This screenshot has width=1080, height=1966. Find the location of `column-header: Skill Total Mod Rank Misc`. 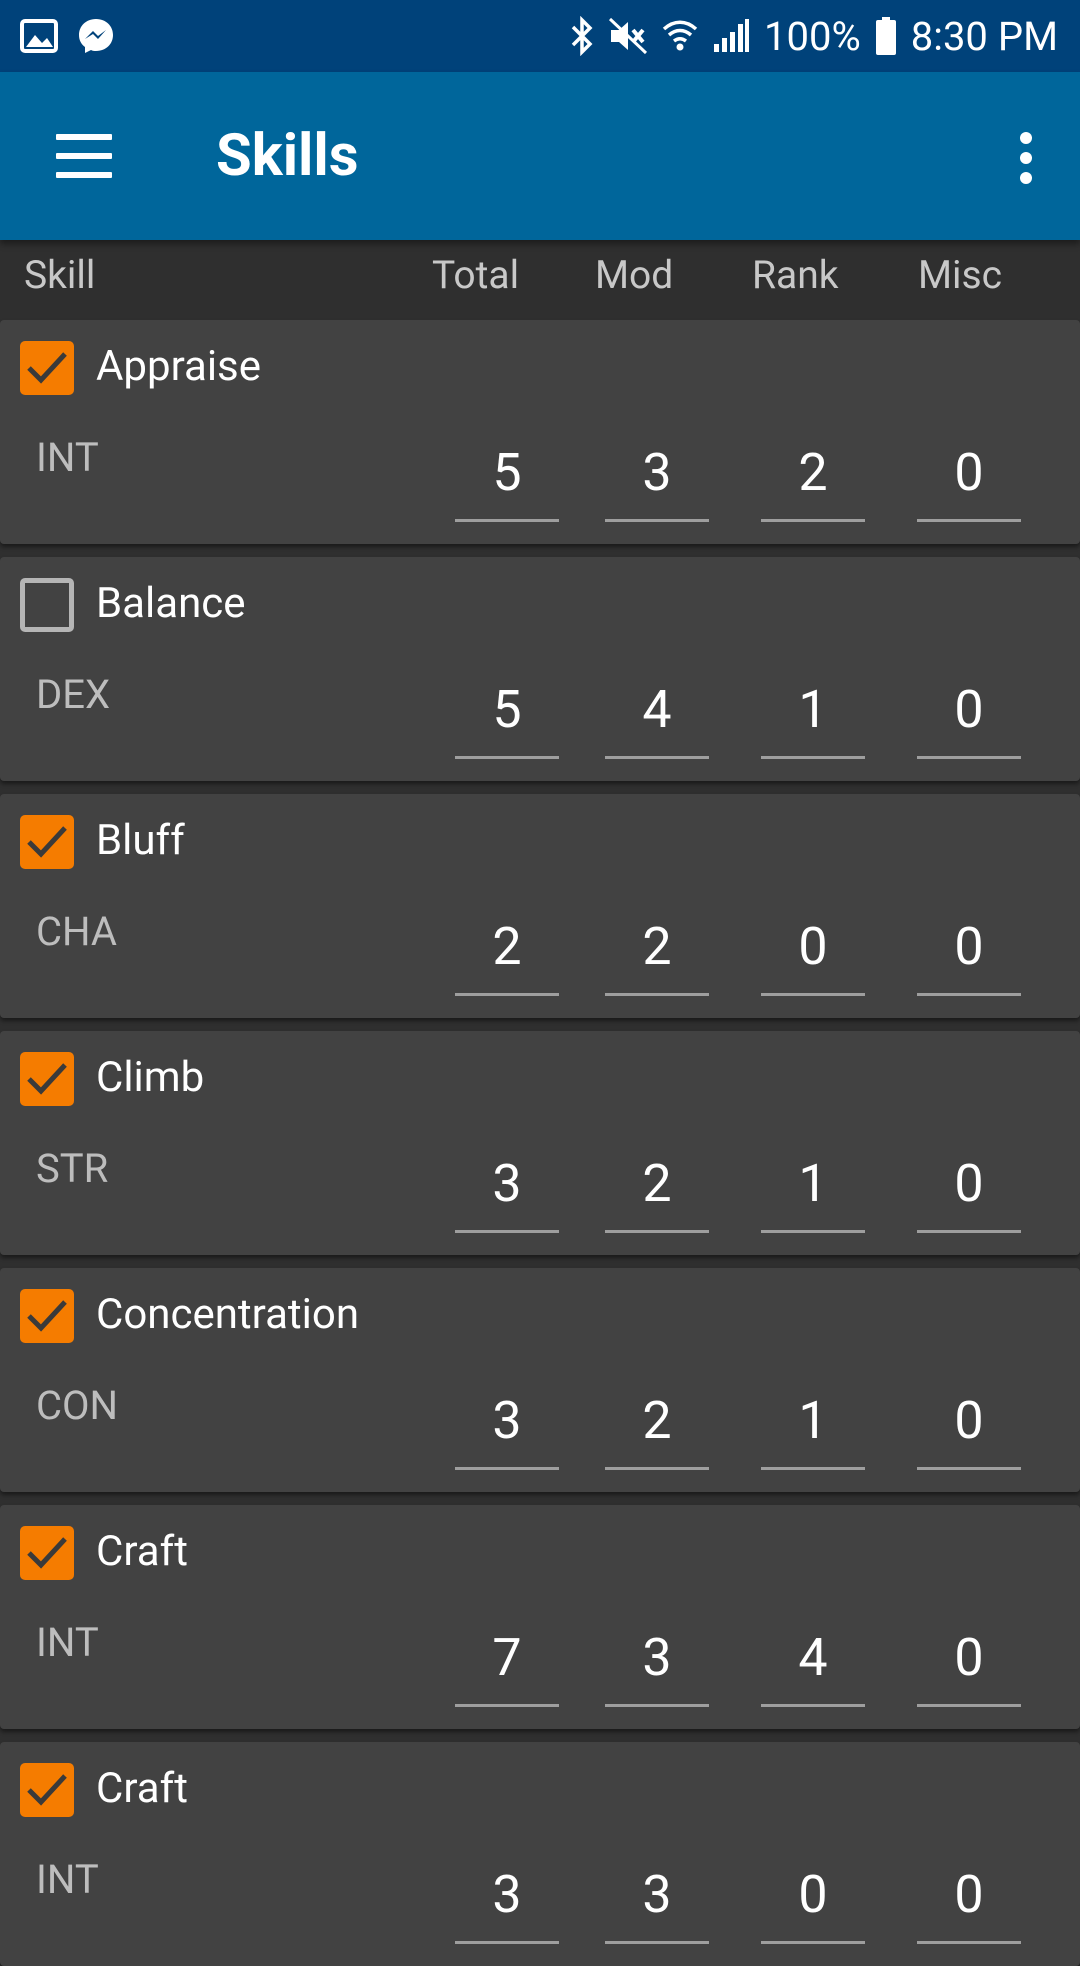

column-header: Skill Total Mod Rank Misc is located at coordinates (540, 280).